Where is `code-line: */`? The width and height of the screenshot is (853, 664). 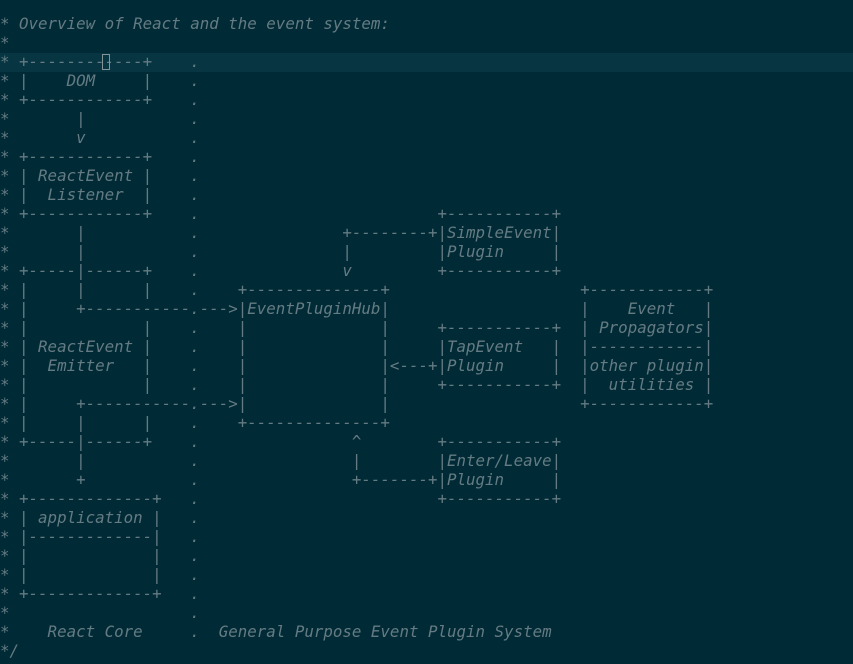
code-line: */ is located at coordinates (356, 650).